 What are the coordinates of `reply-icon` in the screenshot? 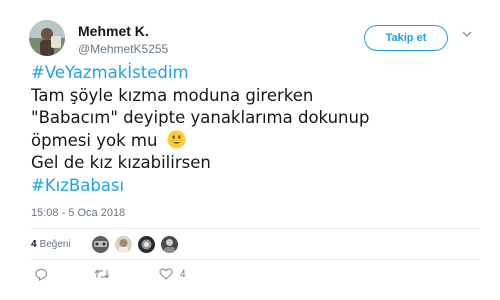 It's located at (41, 274).